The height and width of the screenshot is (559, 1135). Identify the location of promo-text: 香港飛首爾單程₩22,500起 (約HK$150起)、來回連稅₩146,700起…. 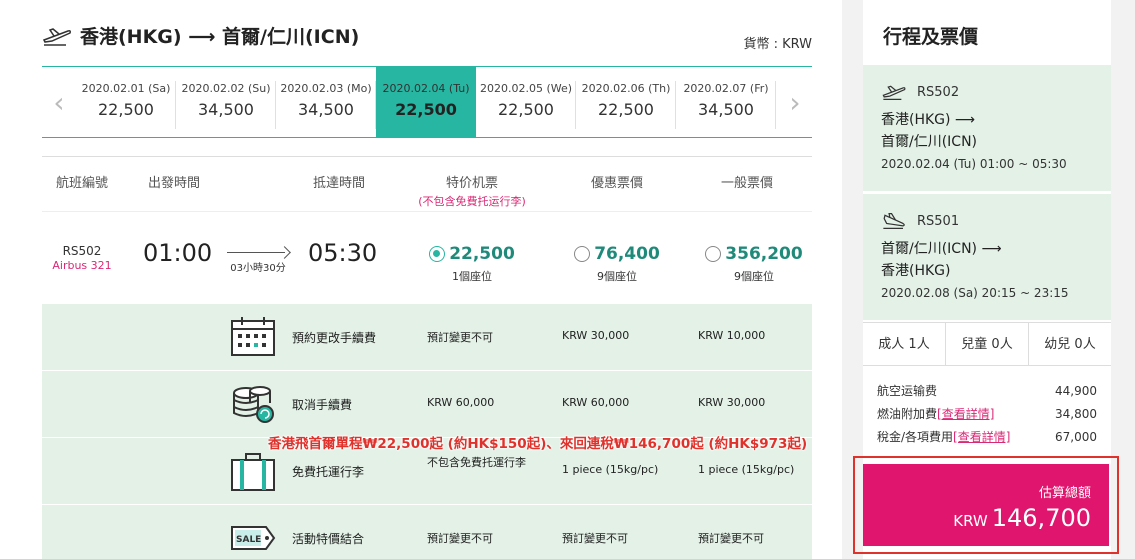
(538, 444).